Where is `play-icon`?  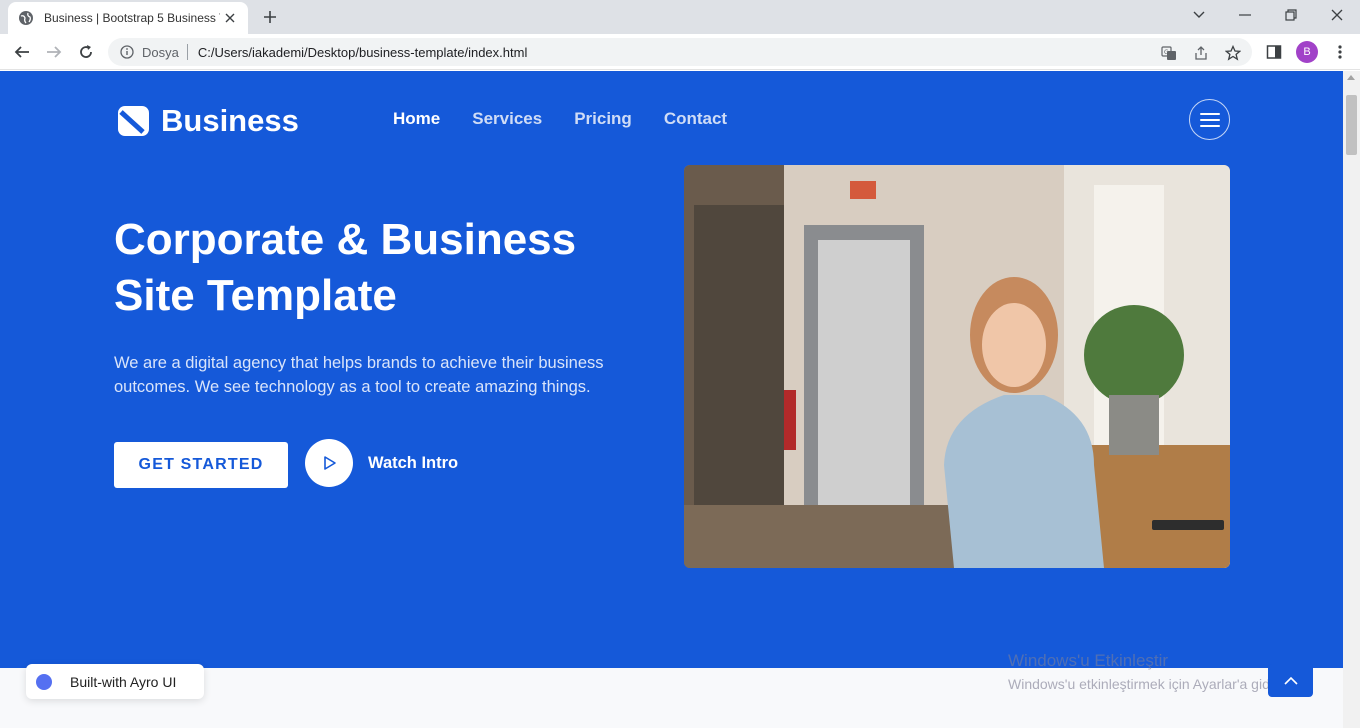 play-icon is located at coordinates (330, 463).